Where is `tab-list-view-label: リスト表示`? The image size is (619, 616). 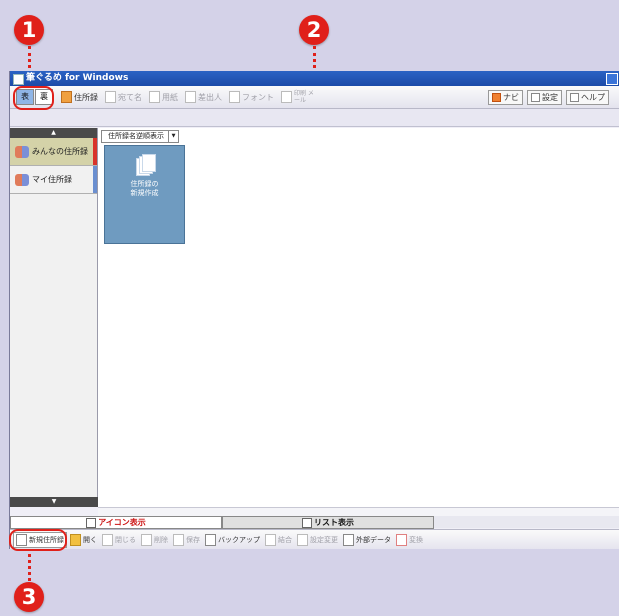
tab-list-view-label: リスト表示 is located at coordinates (334, 522).